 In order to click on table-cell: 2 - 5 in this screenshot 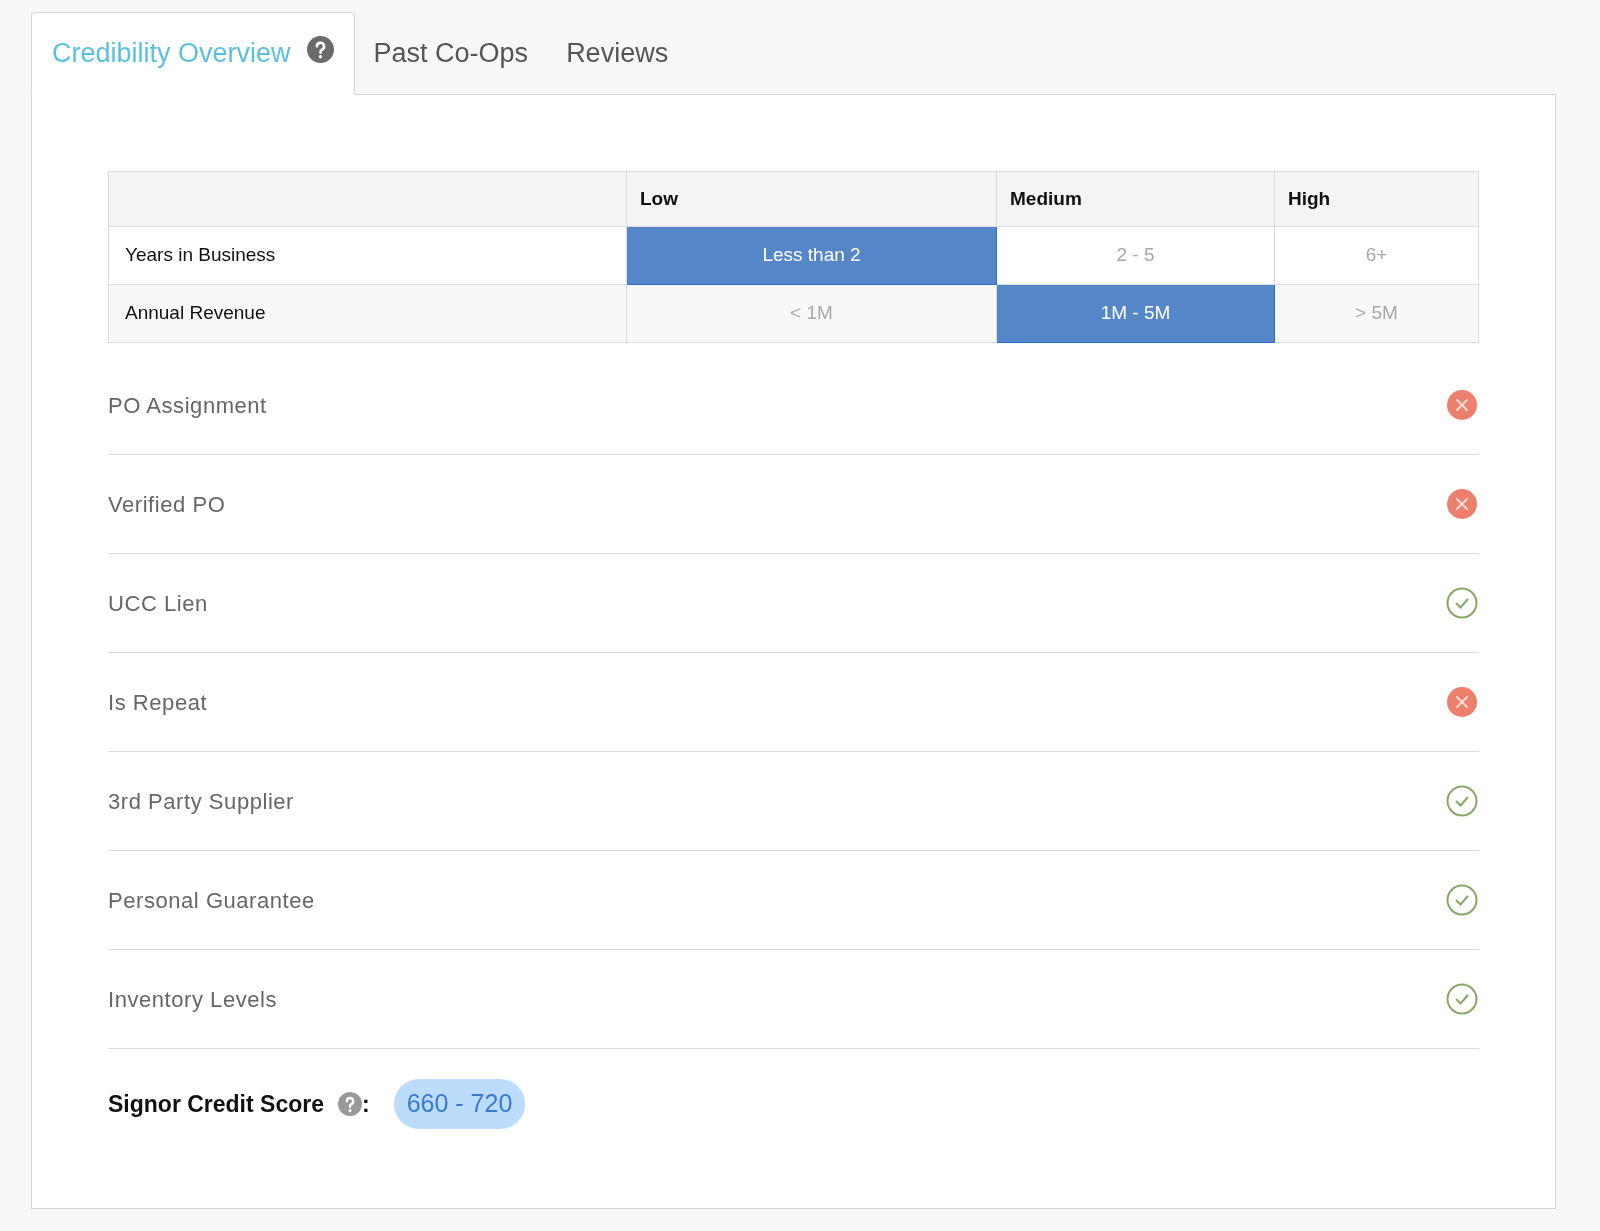, I will do `click(1135, 255)`.